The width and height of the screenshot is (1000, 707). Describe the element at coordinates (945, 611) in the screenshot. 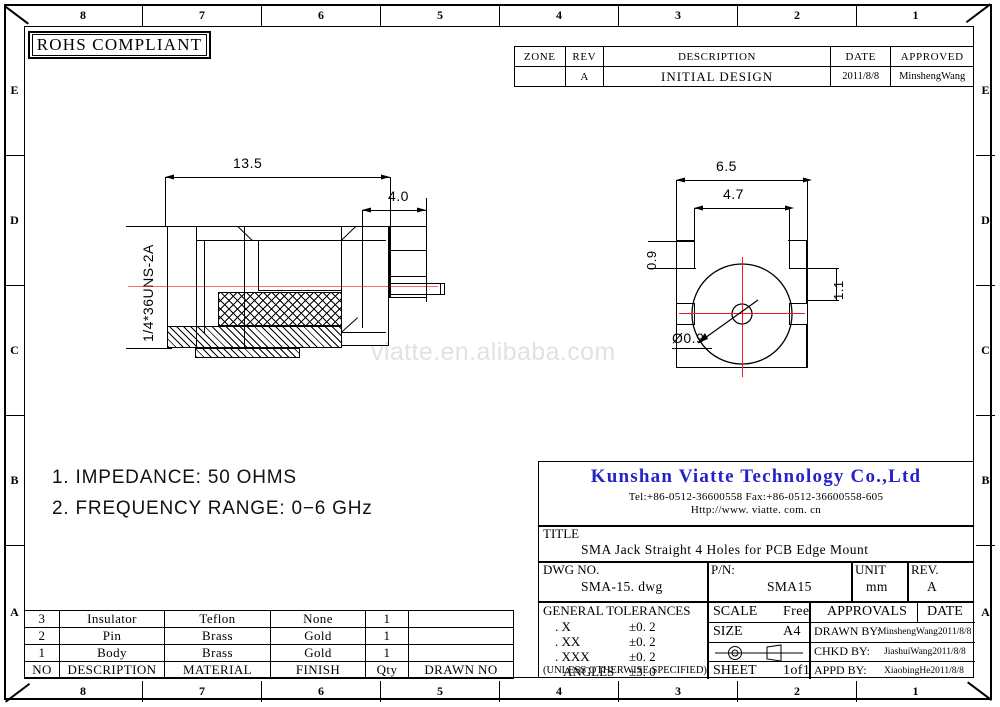

I see `approvals-date-label: DATE` at that location.